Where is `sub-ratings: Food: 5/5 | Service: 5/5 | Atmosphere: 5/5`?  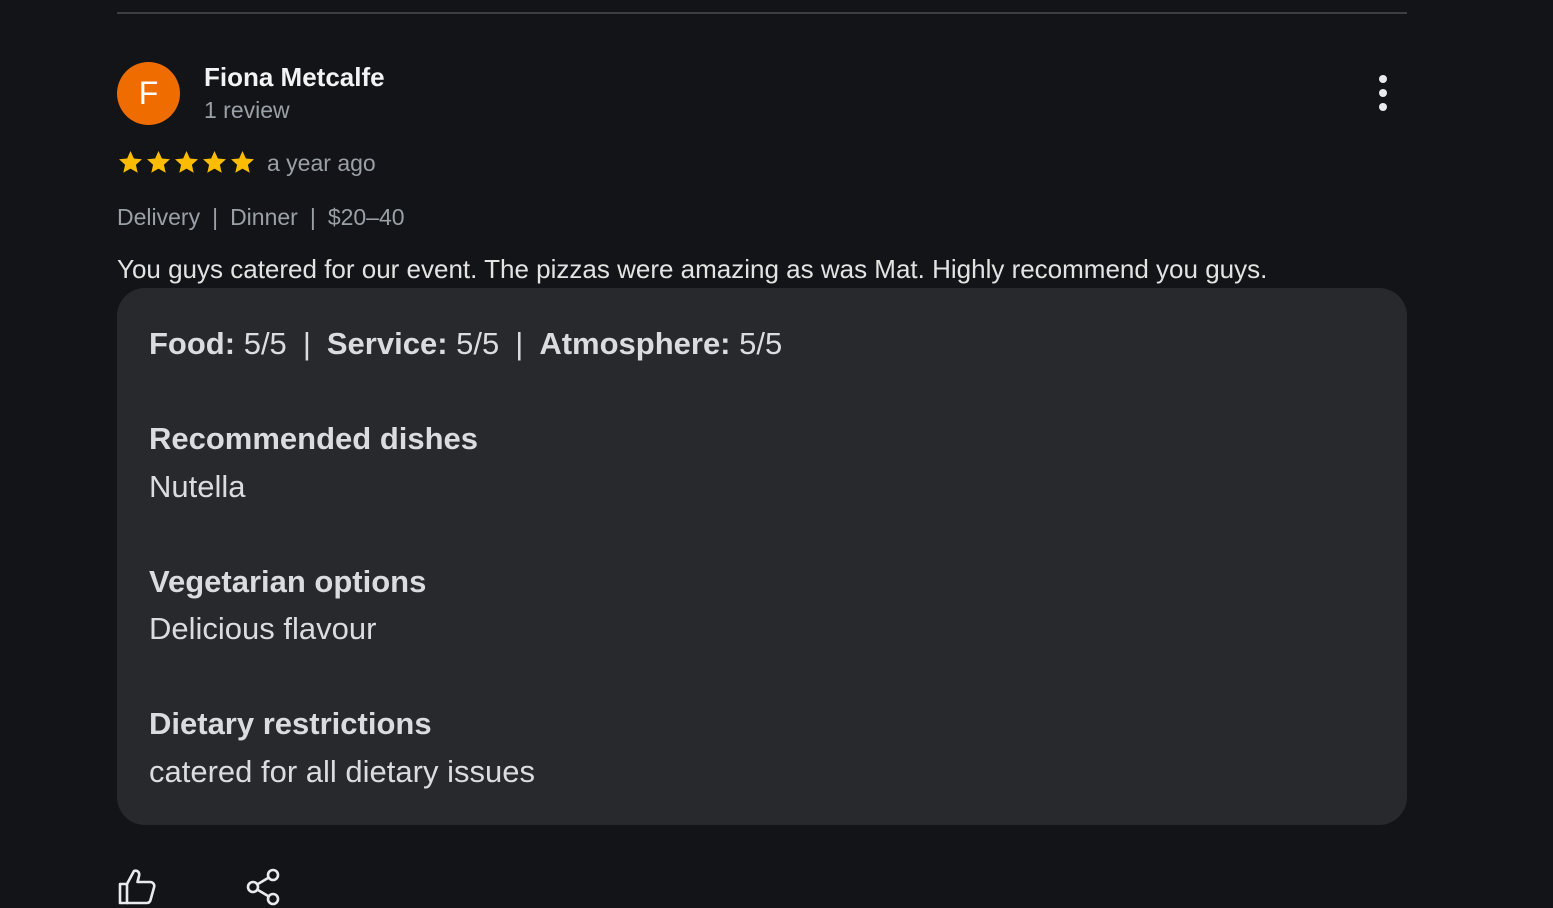
sub-ratings: Food: 5/5 | Service: 5/5 | Atmosphere: 5/5 is located at coordinates (465, 344).